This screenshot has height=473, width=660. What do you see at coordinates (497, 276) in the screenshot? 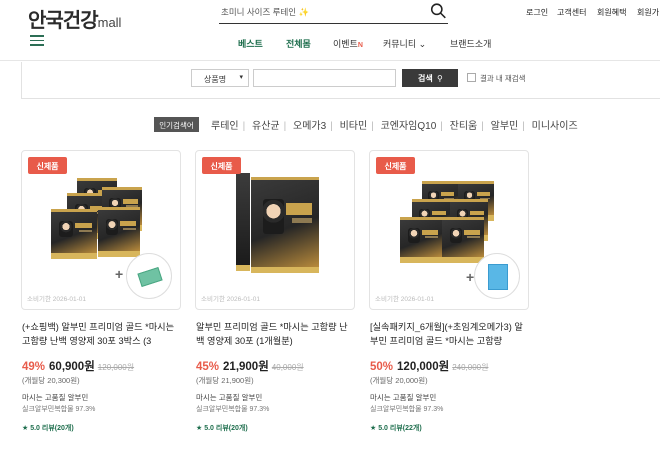
I see `omega3-product-image` at bounding box center [497, 276].